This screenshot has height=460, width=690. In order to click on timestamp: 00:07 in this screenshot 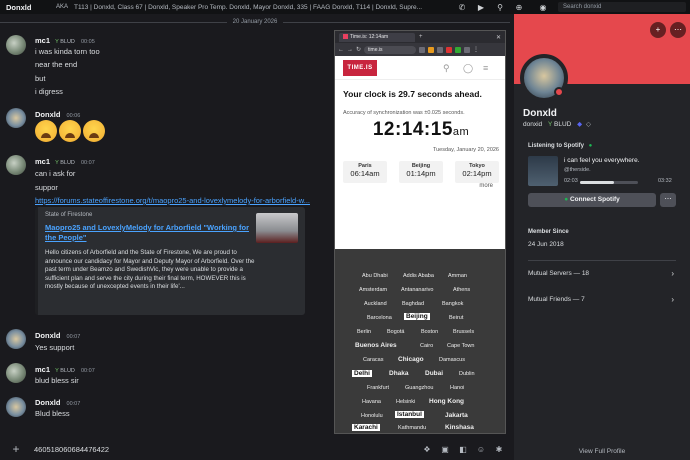, I will do `click(87, 163)`.